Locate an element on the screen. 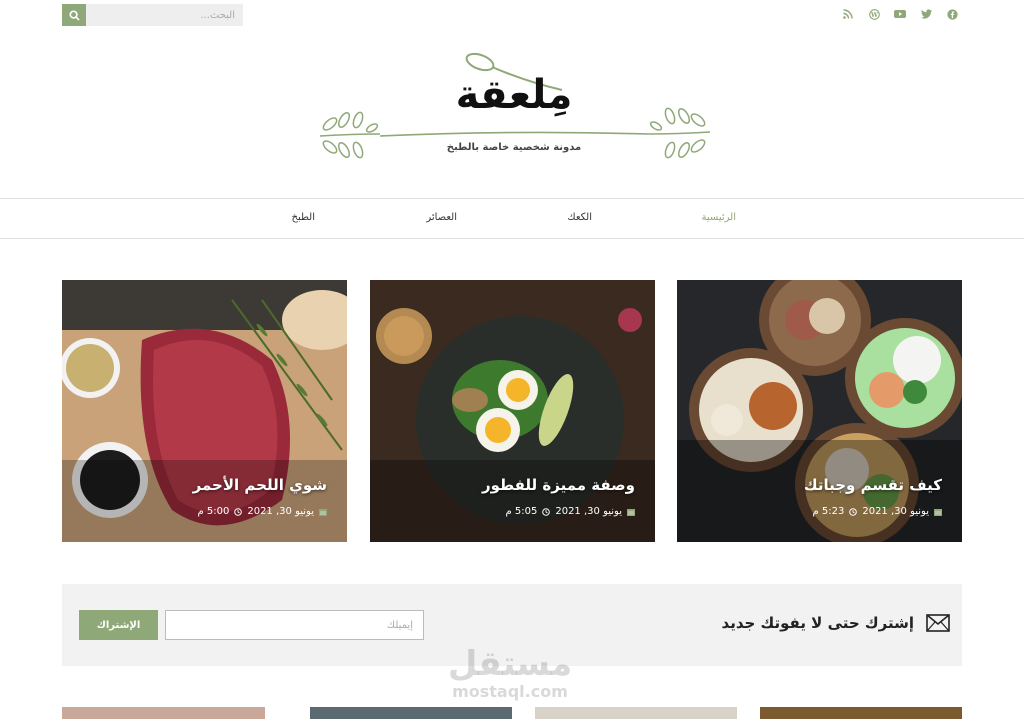  youtube-icon is located at coordinates (900, 14).